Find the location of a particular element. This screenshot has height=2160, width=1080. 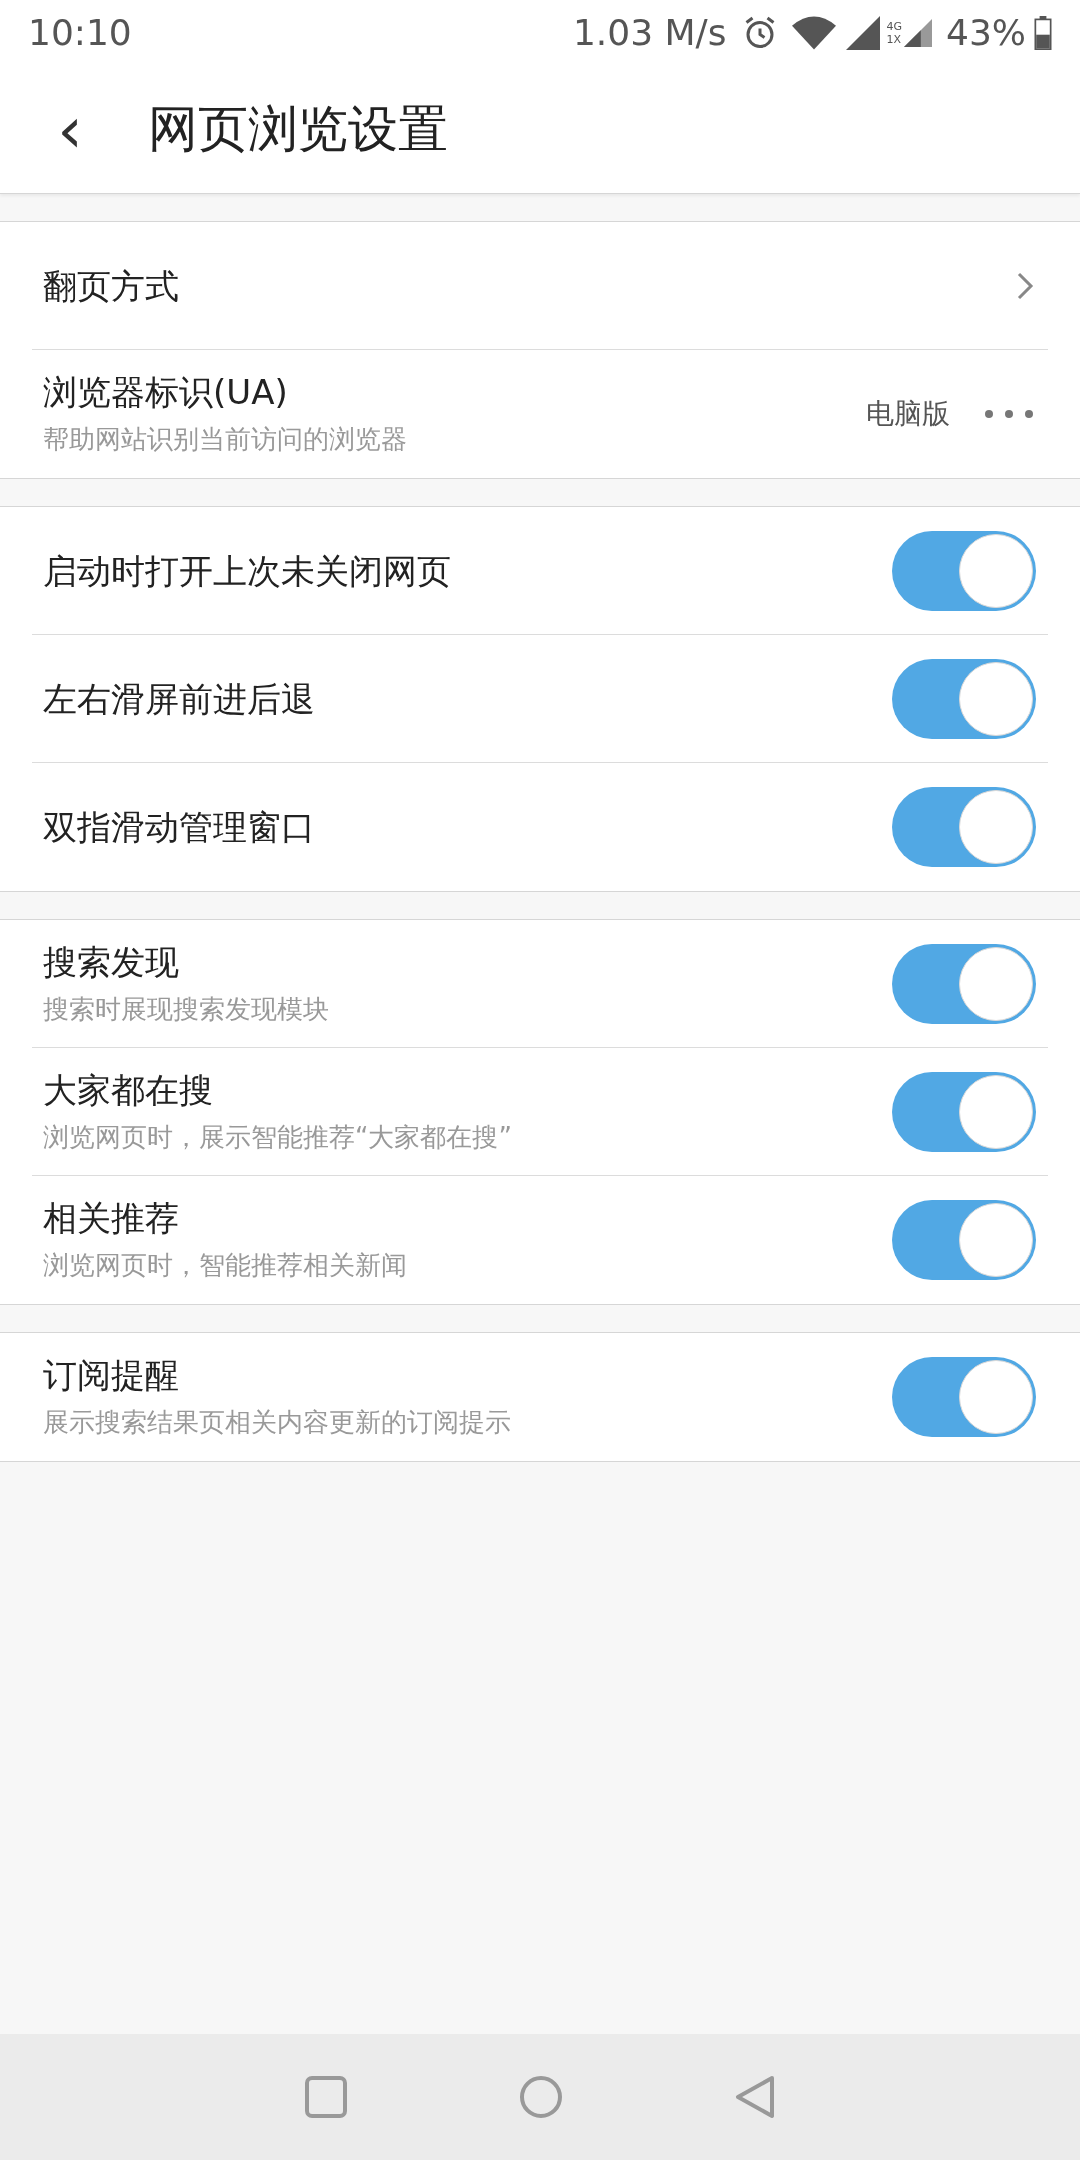

recent-apps-icon is located at coordinates (326, 2097).